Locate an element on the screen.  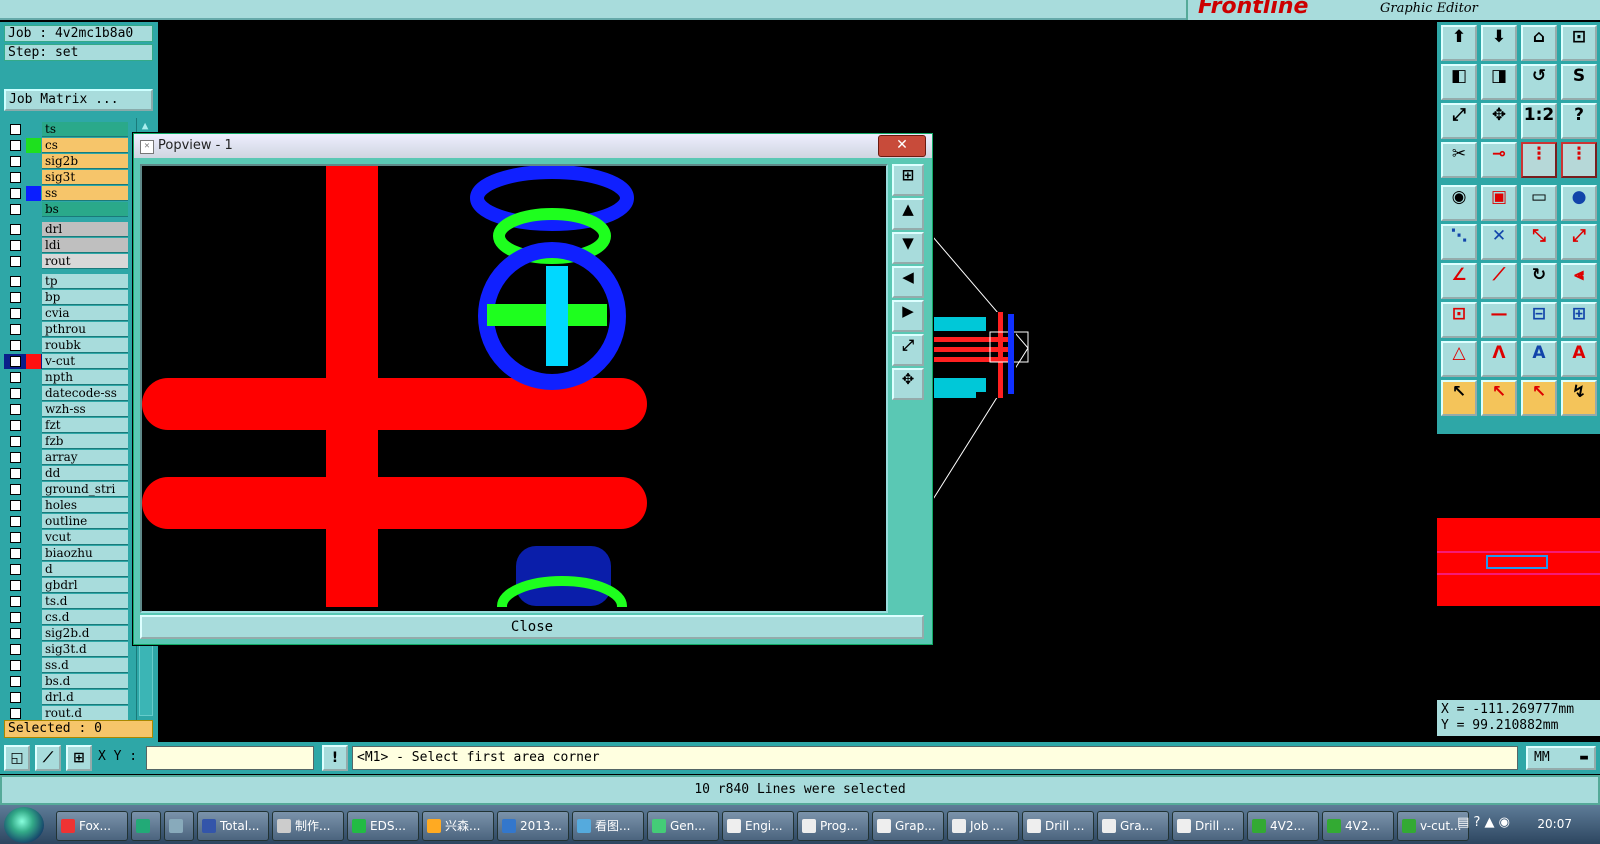
layer-row: datecode-ss is located at coordinates (66, 393).